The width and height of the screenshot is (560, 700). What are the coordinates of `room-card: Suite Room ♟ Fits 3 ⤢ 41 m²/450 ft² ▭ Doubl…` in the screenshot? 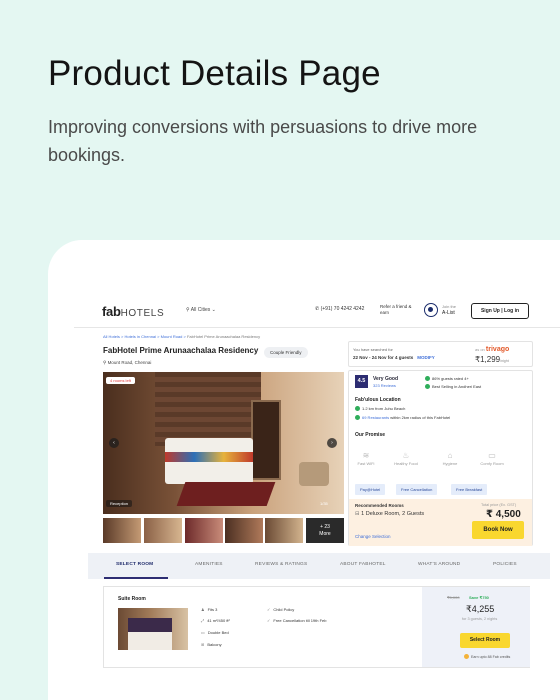 It's located at (316, 627).